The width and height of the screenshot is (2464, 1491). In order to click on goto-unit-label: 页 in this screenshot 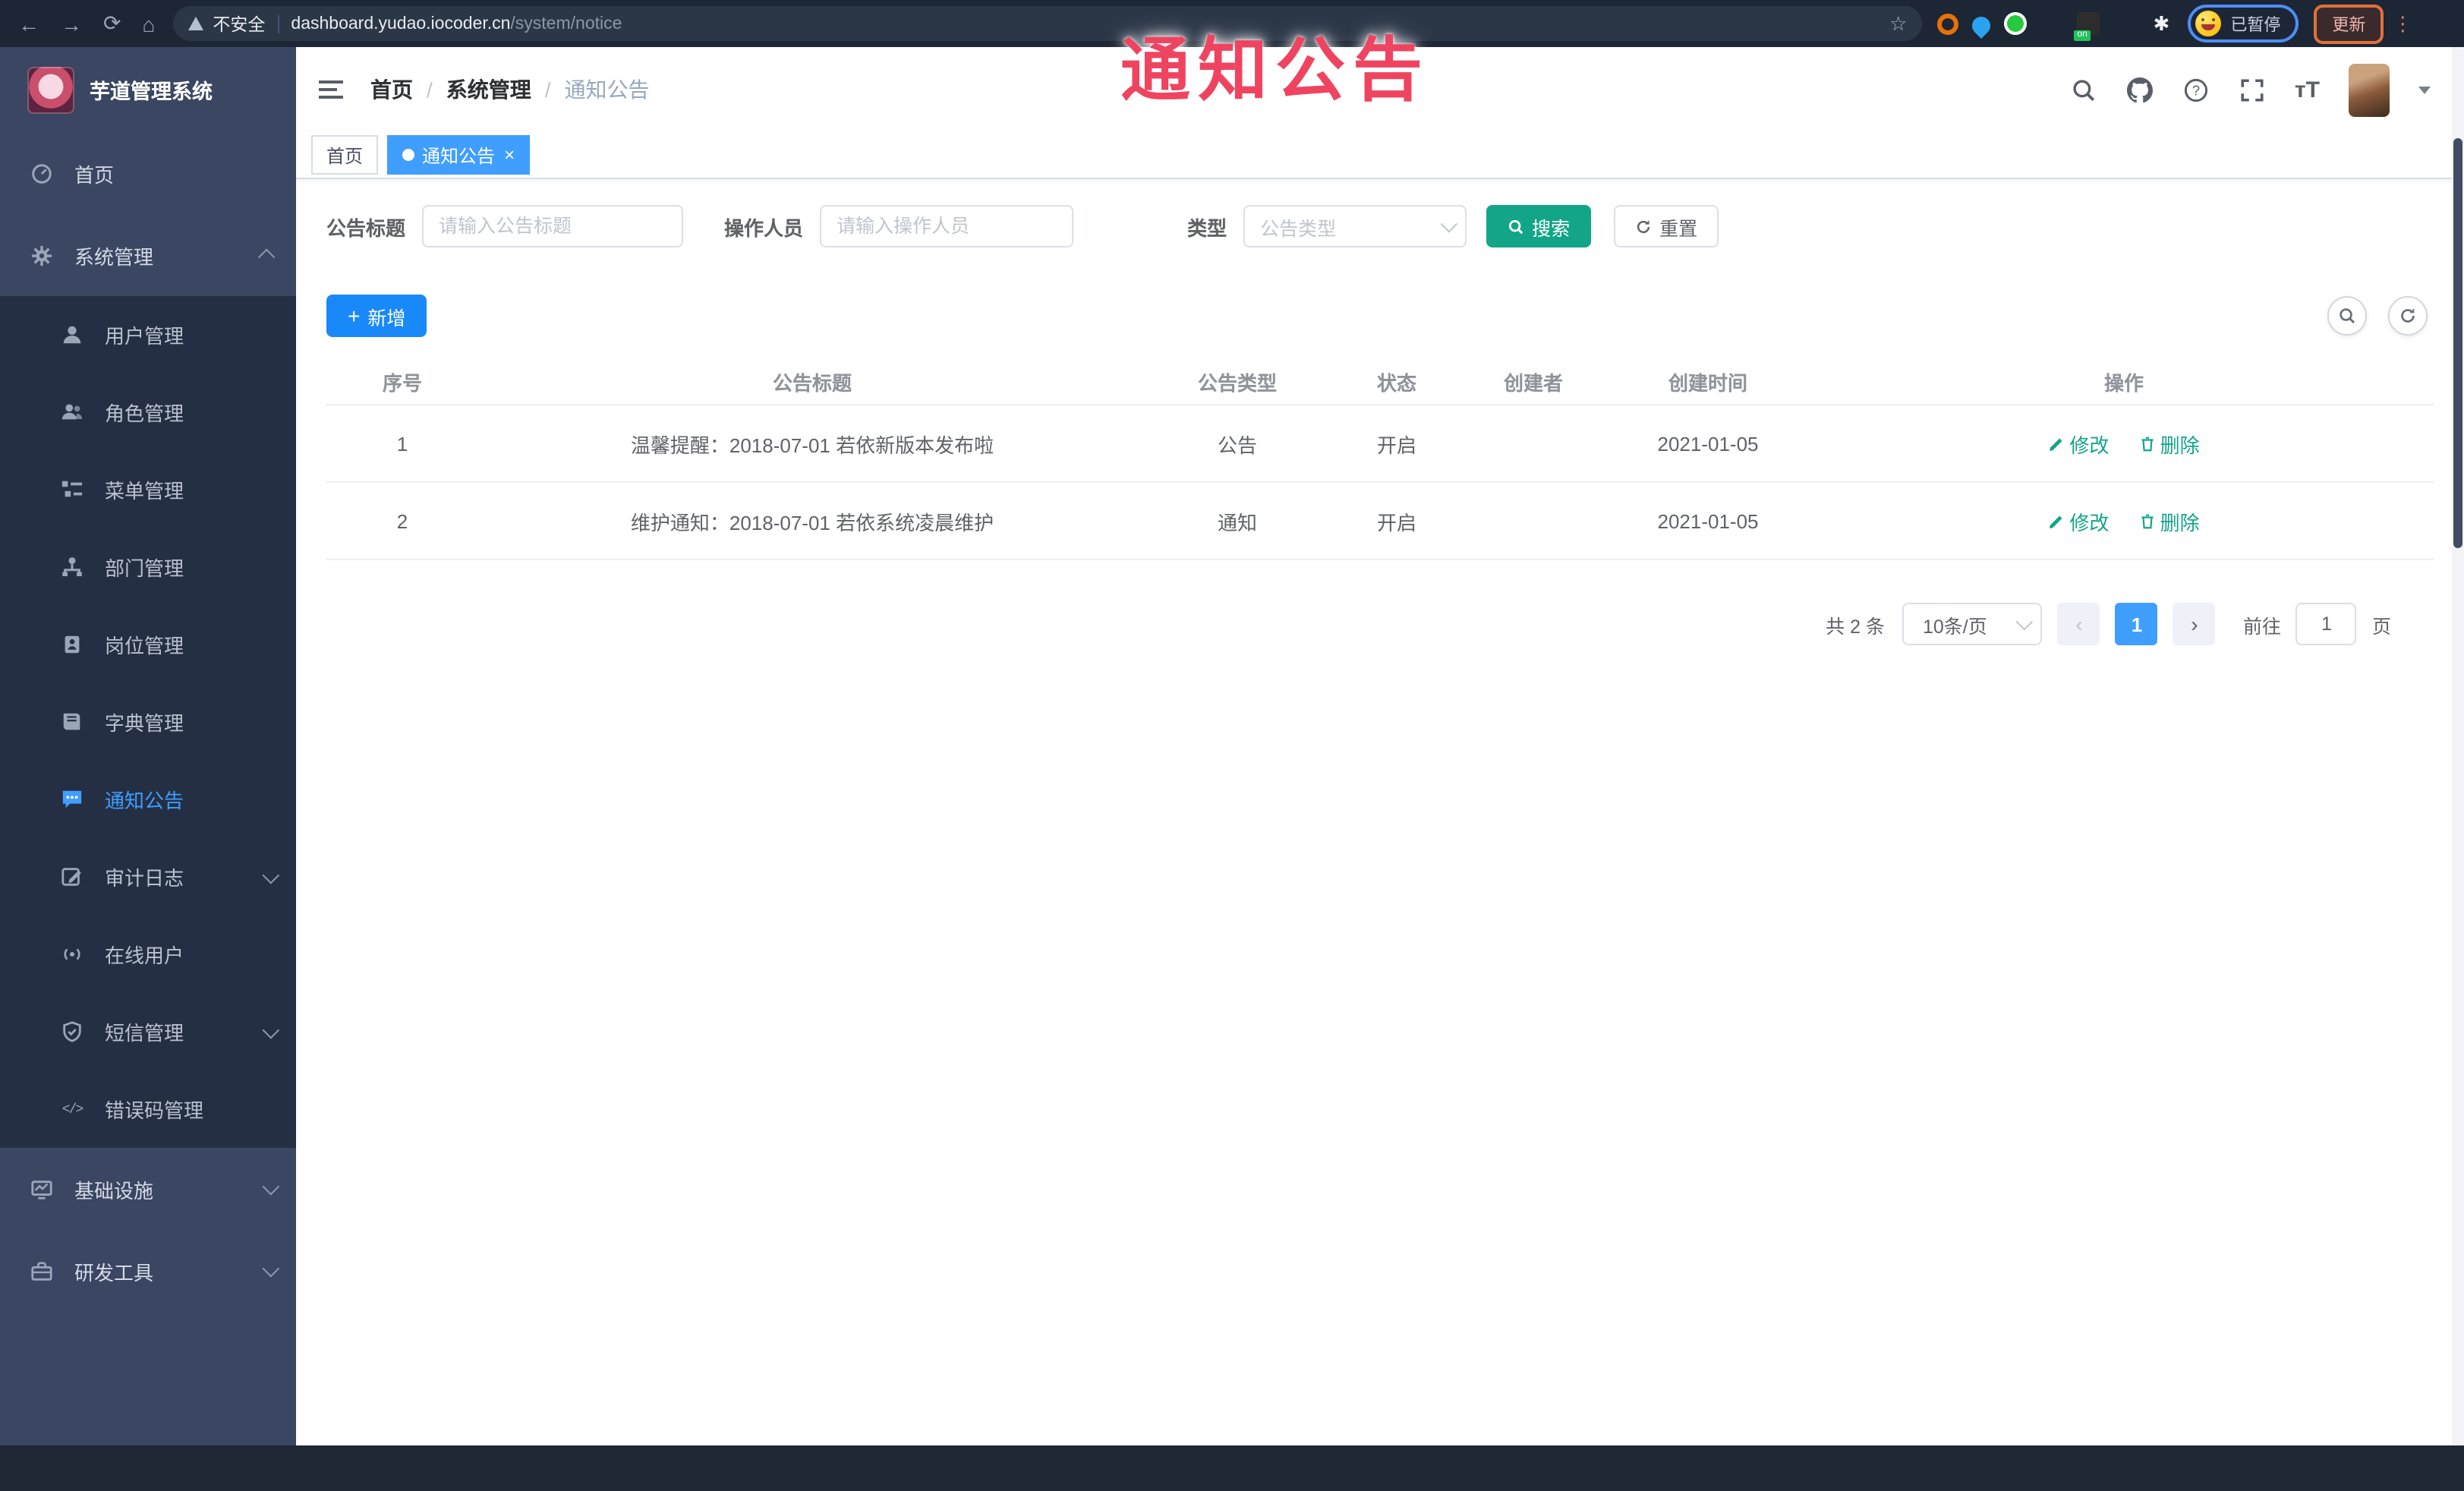, I will do `click(2381, 626)`.